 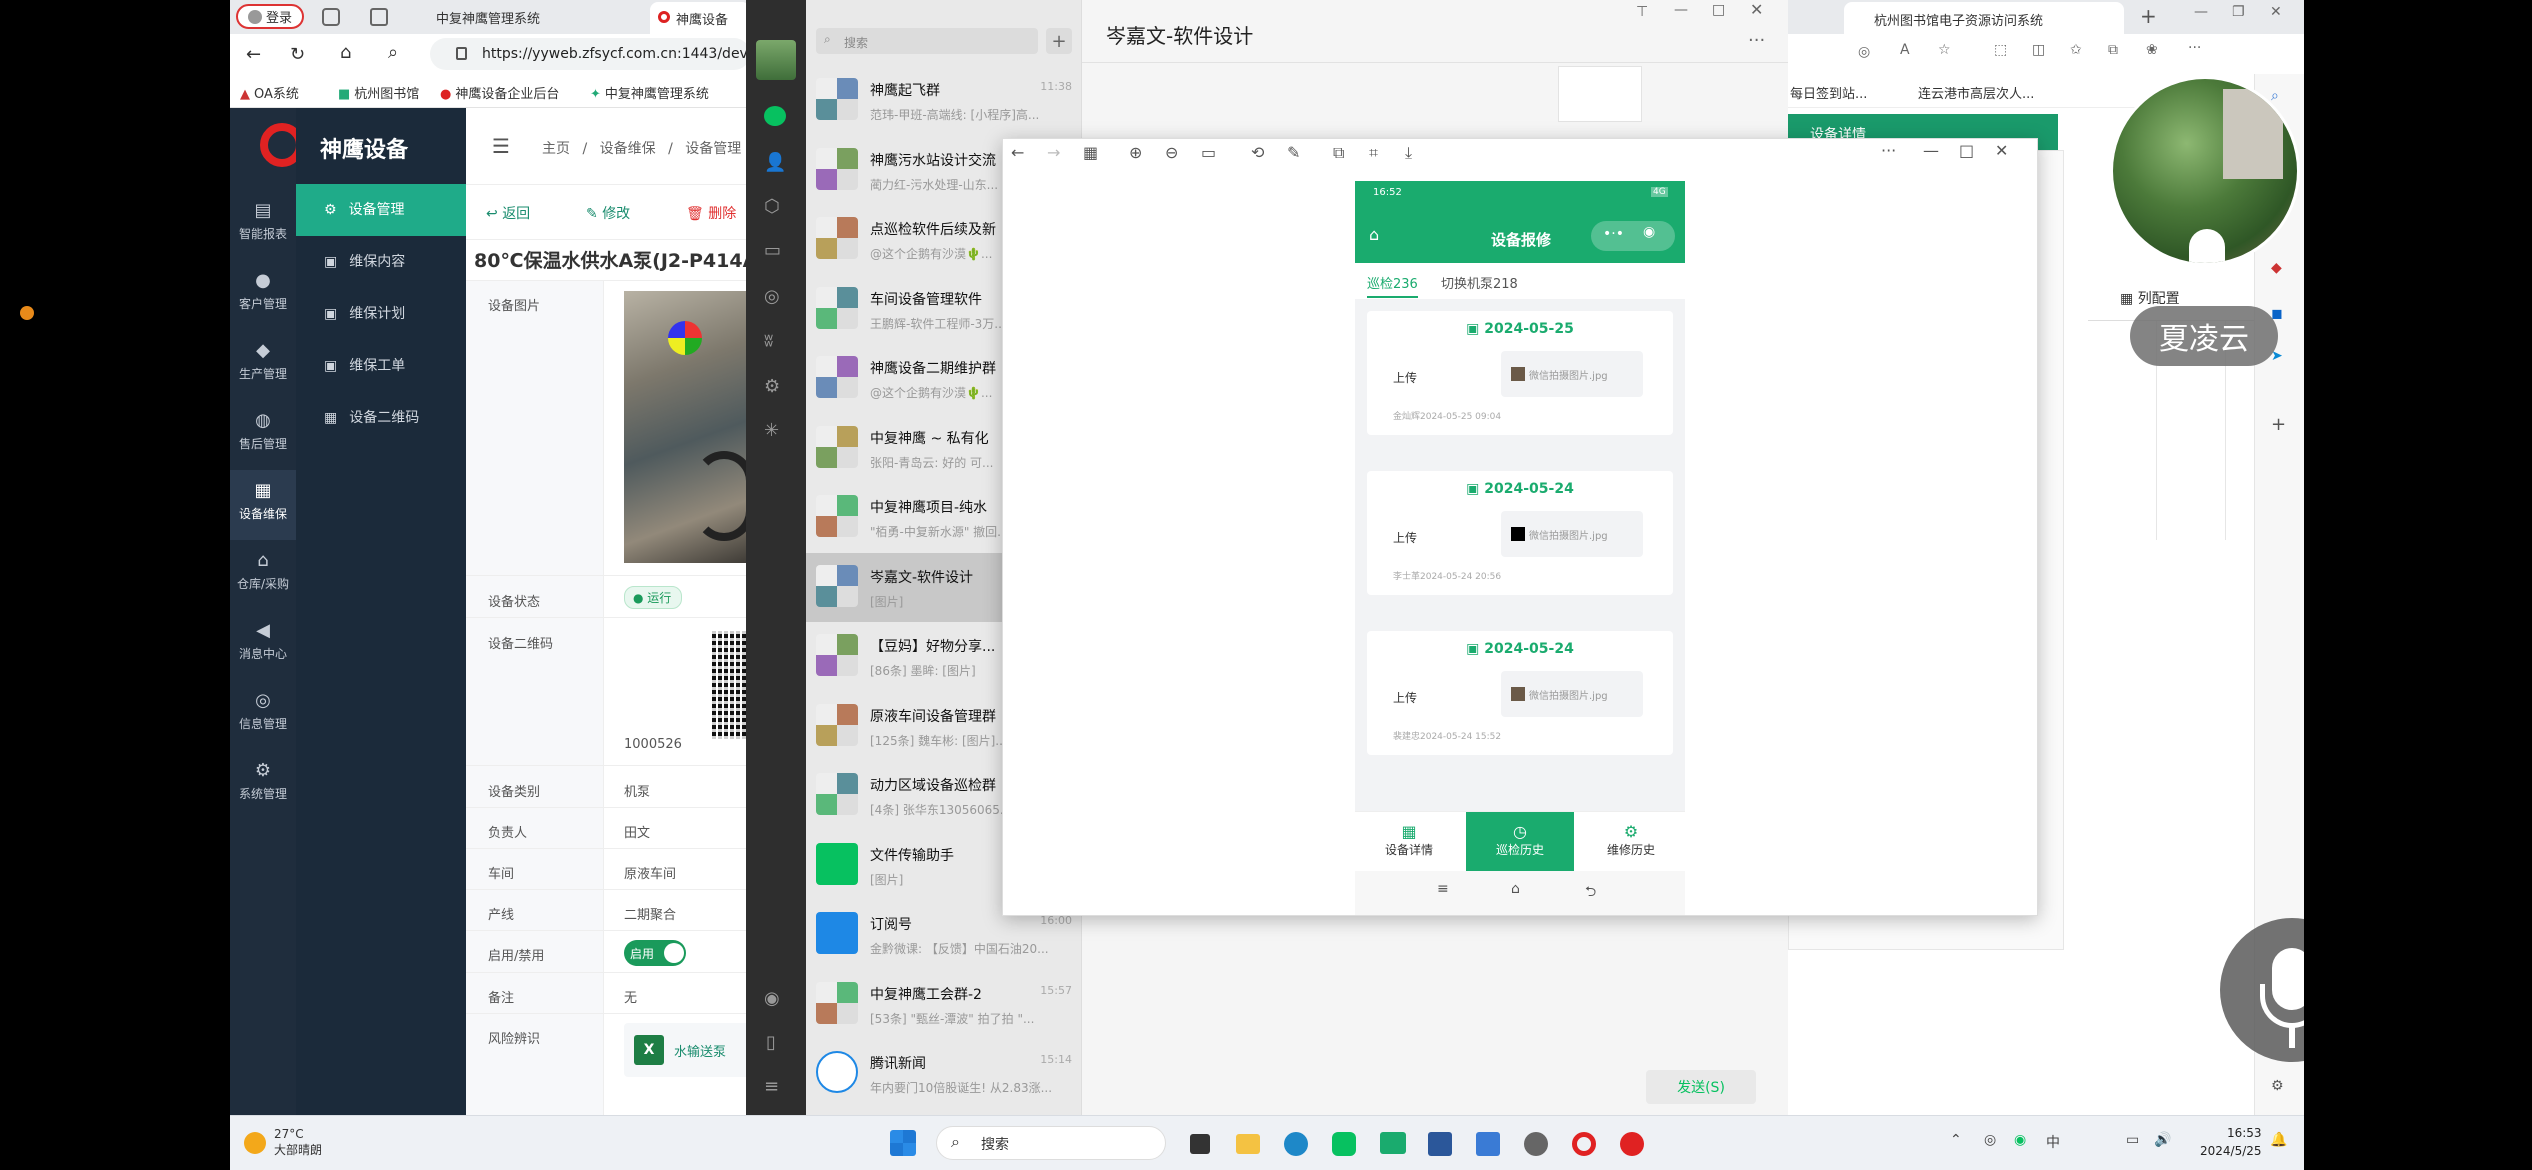 I want to click on image-message-thumb, so click(x=1600, y=94).